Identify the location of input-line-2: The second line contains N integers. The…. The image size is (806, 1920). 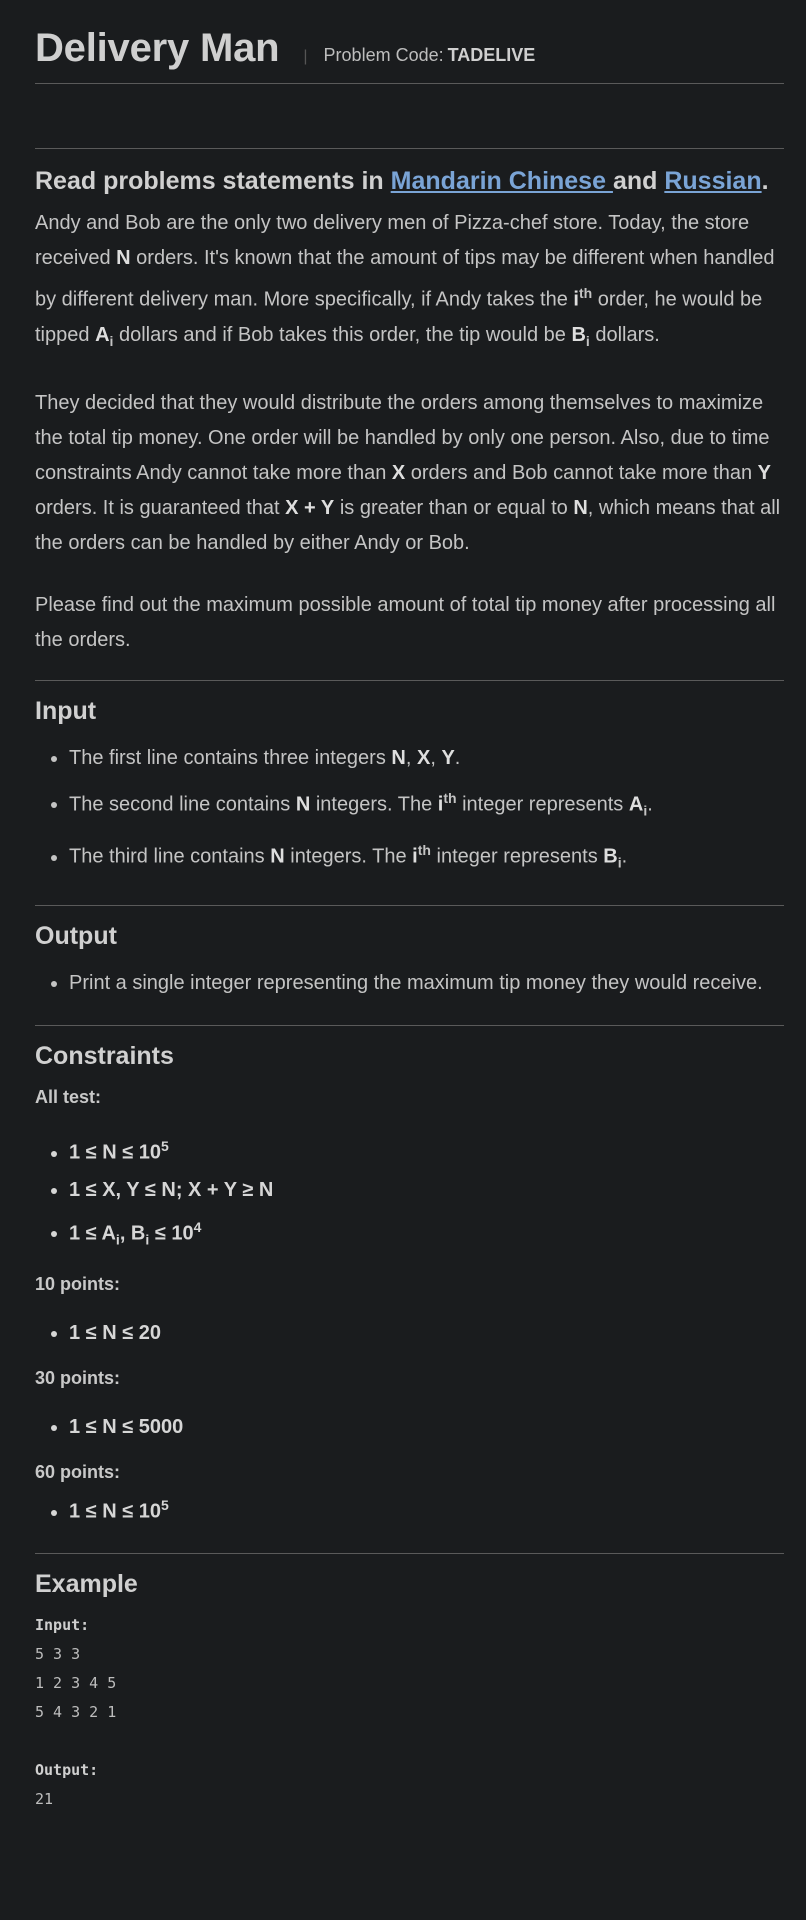
(426, 804).